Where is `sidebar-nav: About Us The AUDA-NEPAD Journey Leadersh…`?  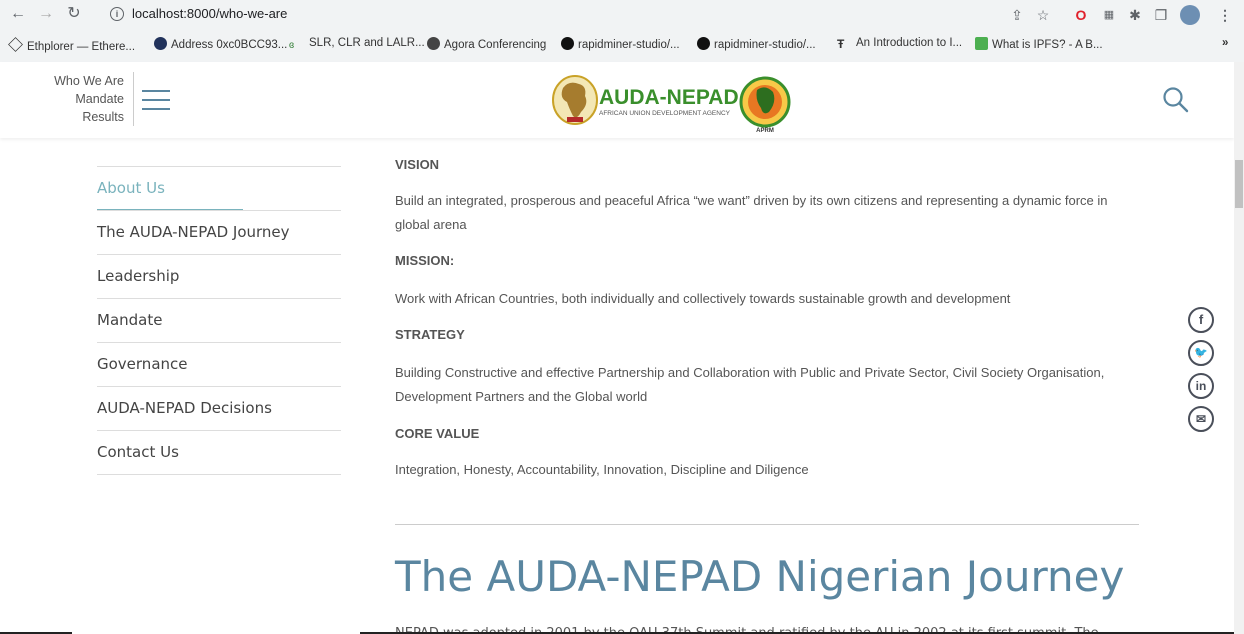 sidebar-nav: About Us The AUDA-NEPAD Journey Leadersh… is located at coordinates (219, 320).